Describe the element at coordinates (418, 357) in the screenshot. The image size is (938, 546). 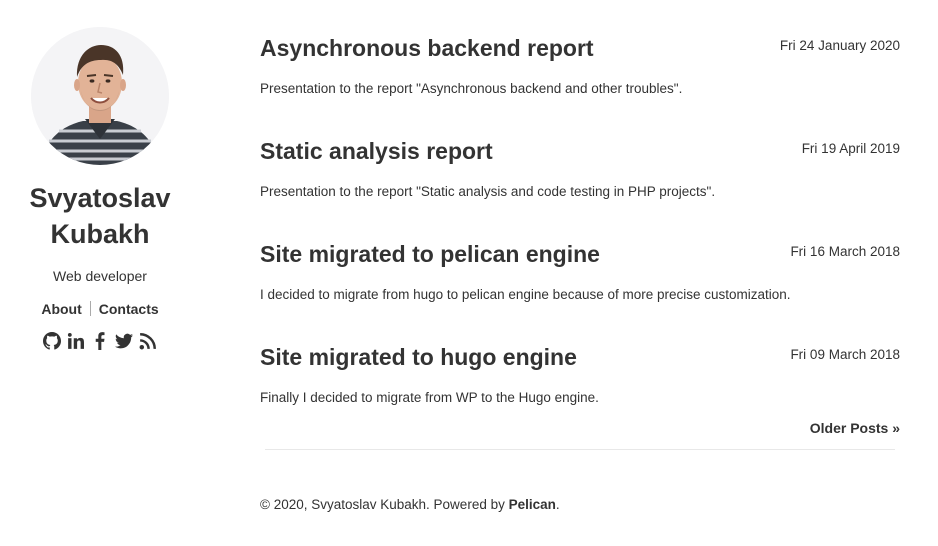
I see `post-title-link: Site migrated to hugo engine` at that location.